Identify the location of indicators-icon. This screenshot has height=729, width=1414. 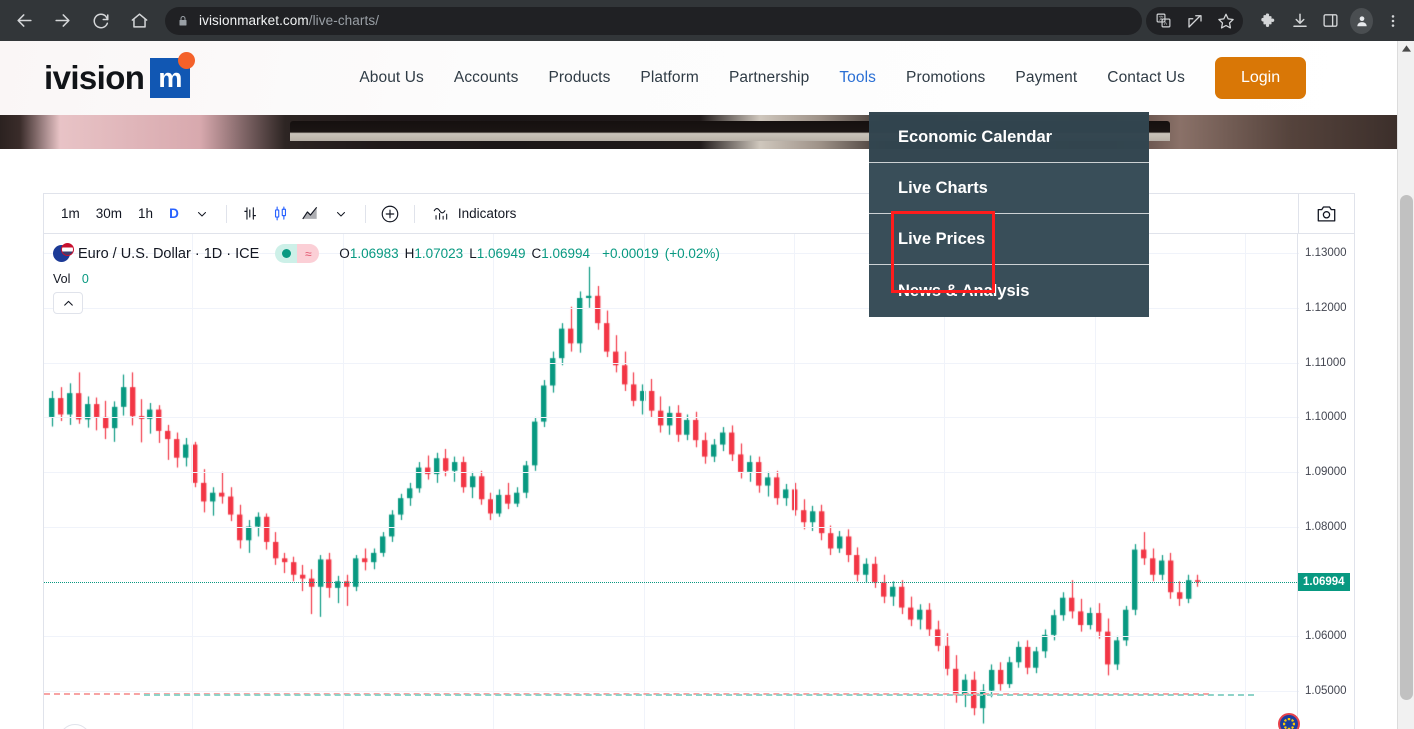
(441, 213).